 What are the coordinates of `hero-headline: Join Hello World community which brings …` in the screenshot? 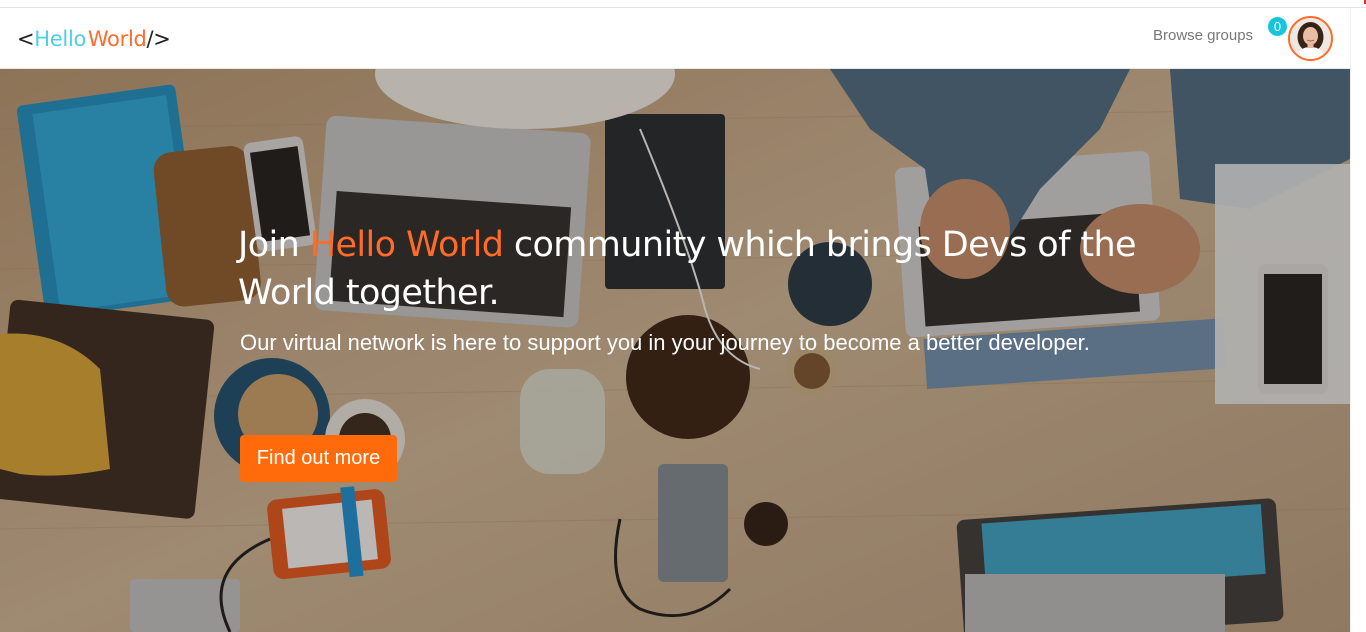 It's located at (688, 269).